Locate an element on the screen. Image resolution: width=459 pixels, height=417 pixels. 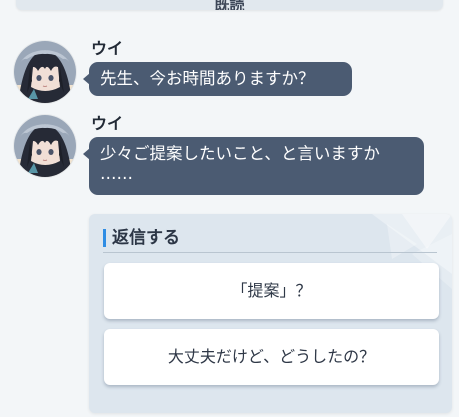
message-bubble: 先生、今お時間ありますか？ is located at coordinates (217, 79).